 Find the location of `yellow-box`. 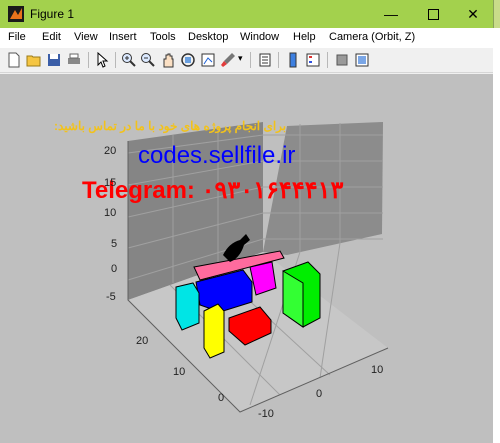

yellow-box is located at coordinates (214, 331).